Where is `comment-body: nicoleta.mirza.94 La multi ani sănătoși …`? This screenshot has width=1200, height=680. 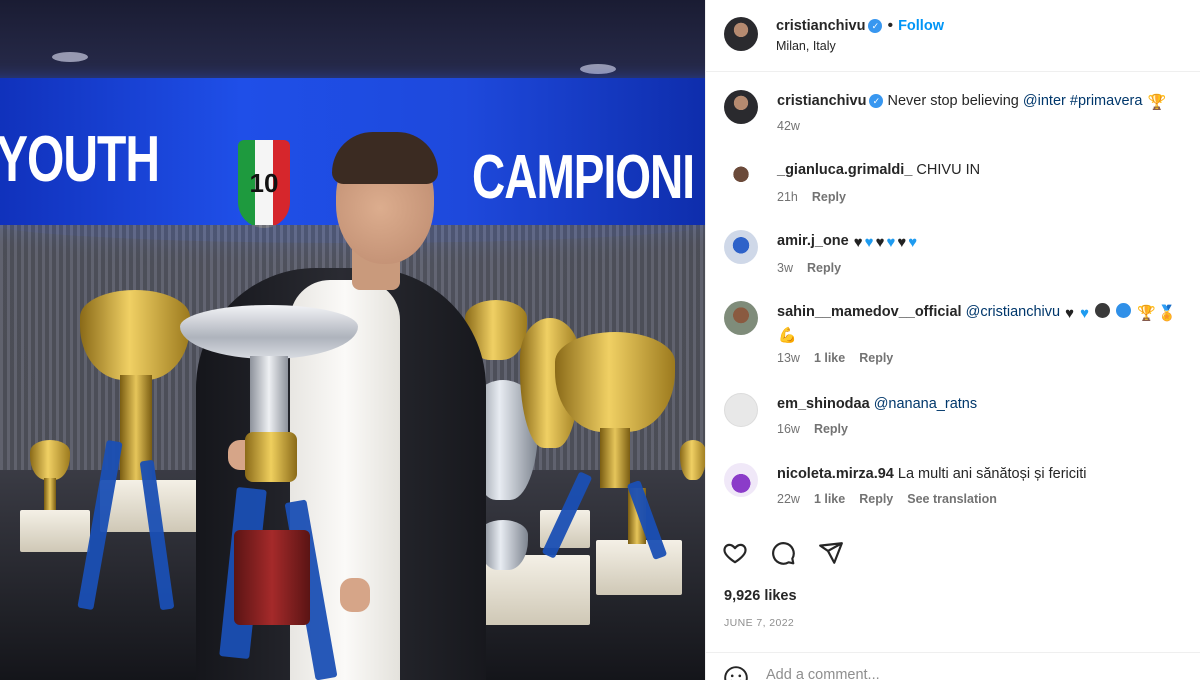
comment-body: nicoleta.mirza.94 La multi ani sănătoși … is located at coordinates (982, 474).